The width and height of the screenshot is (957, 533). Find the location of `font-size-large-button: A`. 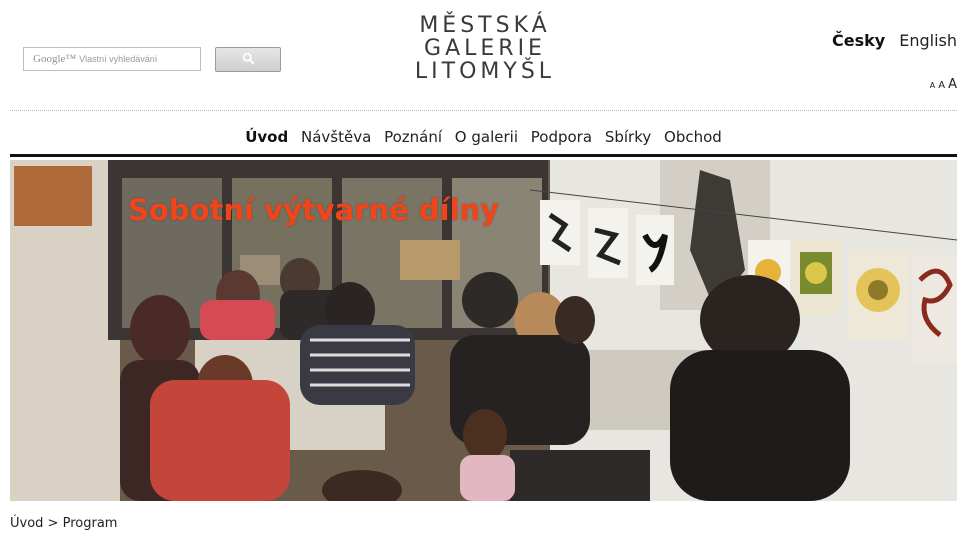

font-size-large-button: A is located at coordinates (952, 84).